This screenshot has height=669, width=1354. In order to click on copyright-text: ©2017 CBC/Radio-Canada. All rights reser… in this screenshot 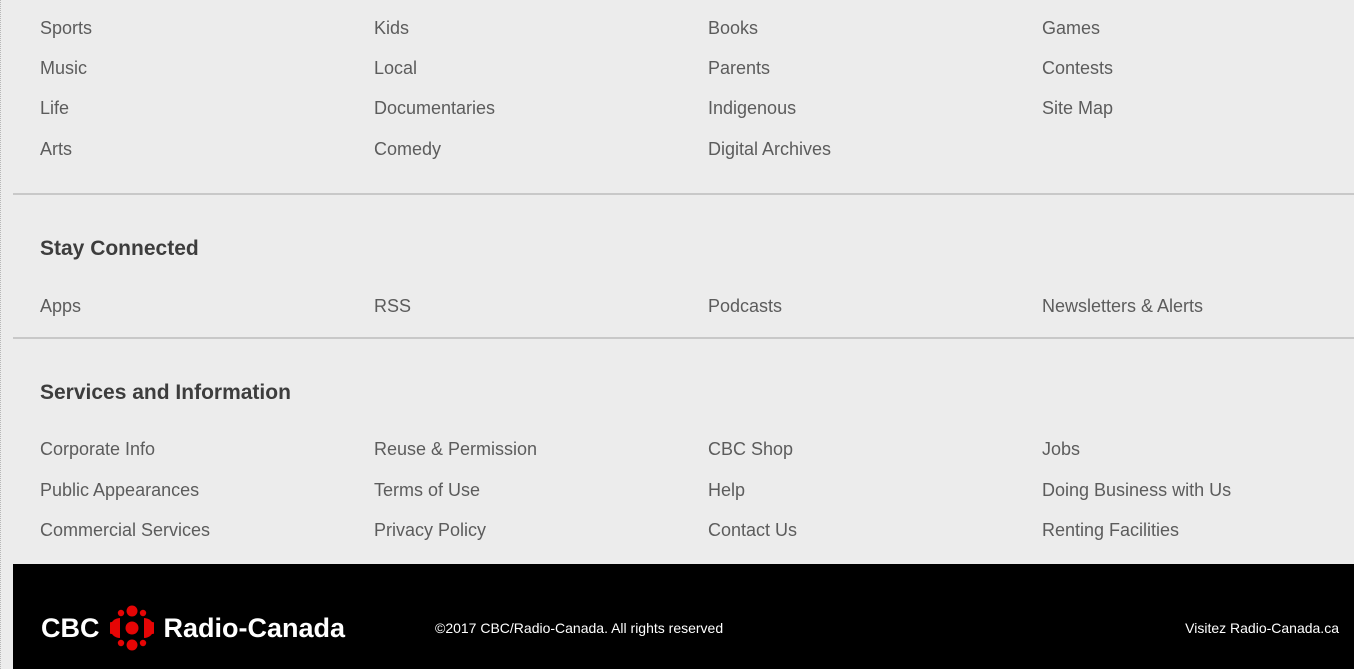, I will do `click(579, 628)`.